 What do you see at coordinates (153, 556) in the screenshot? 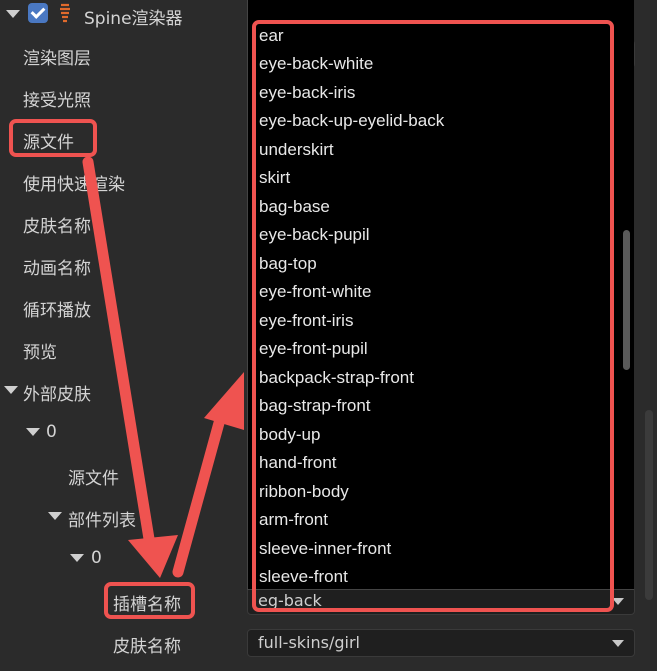
I see `arrow-head-down` at bounding box center [153, 556].